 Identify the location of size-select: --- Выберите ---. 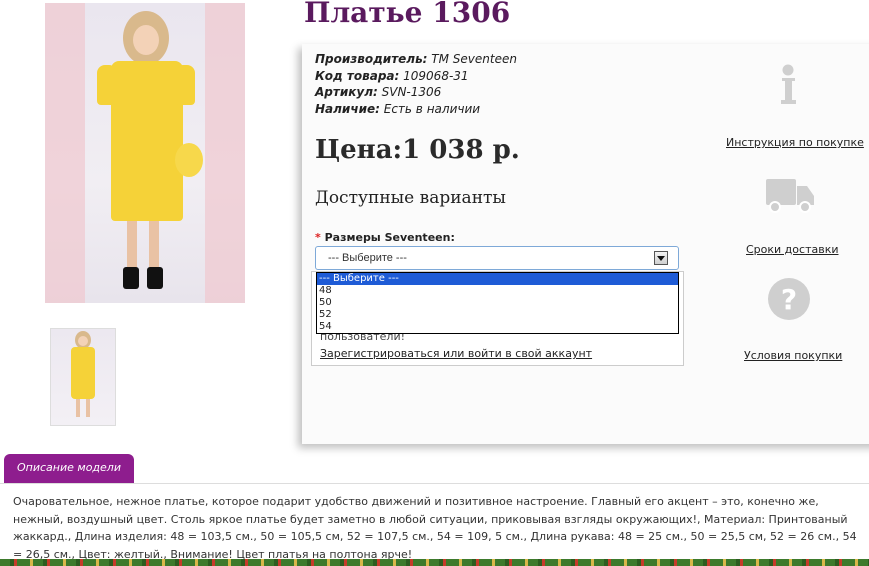
(497, 258).